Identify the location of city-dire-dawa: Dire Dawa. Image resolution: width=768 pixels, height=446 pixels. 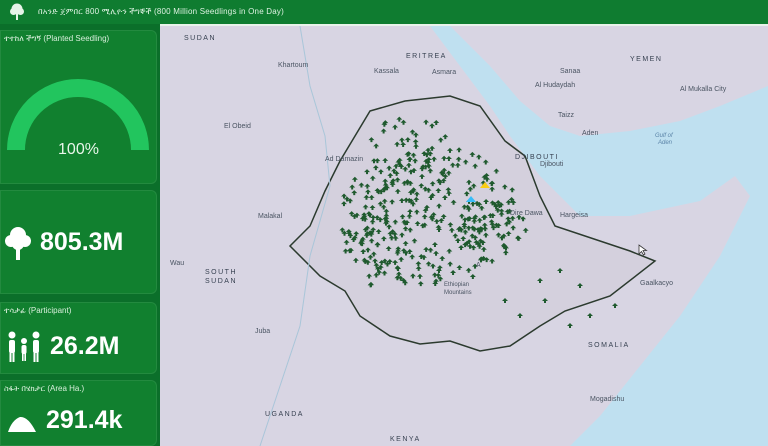
(526, 213).